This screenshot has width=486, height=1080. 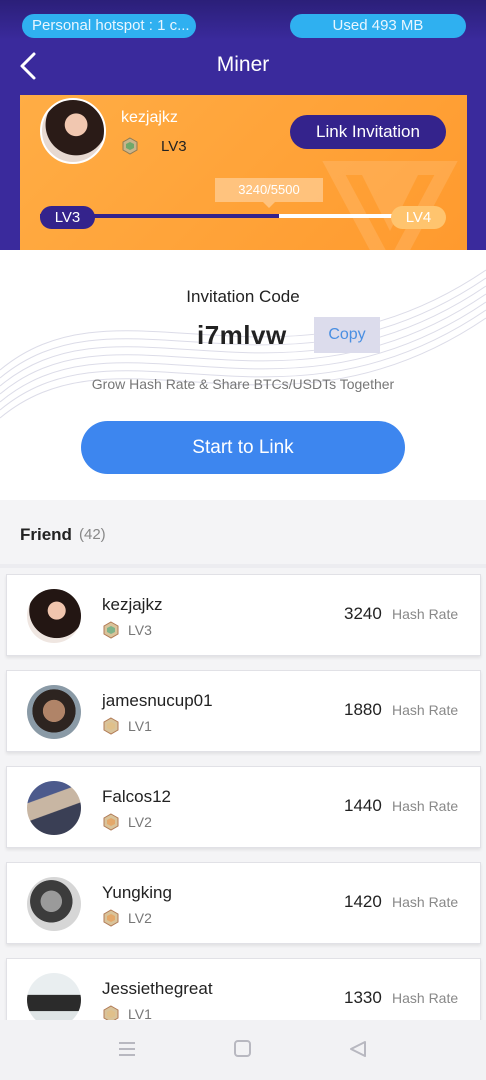 What do you see at coordinates (132, 604) in the screenshot?
I see `friend-name: kezjajkz` at bounding box center [132, 604].